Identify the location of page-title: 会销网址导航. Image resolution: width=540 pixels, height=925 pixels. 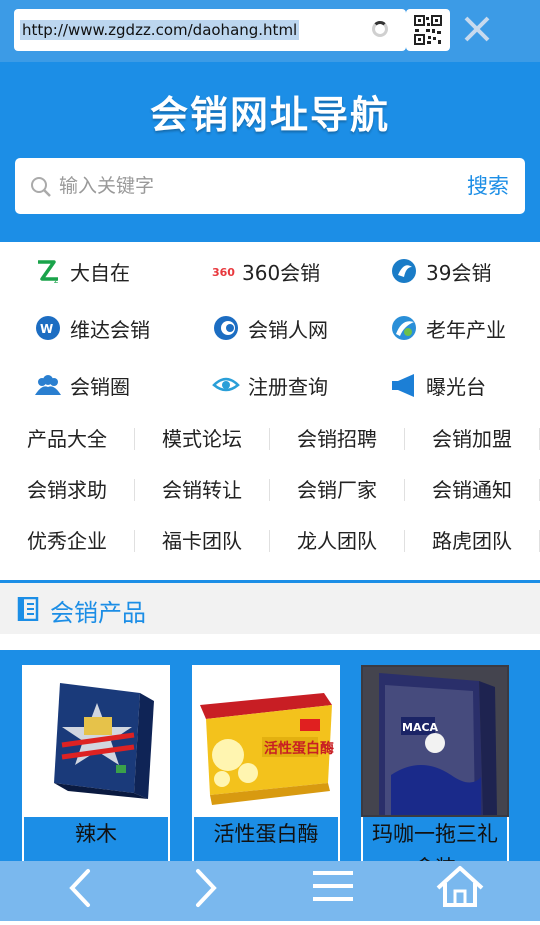
(269, 115).